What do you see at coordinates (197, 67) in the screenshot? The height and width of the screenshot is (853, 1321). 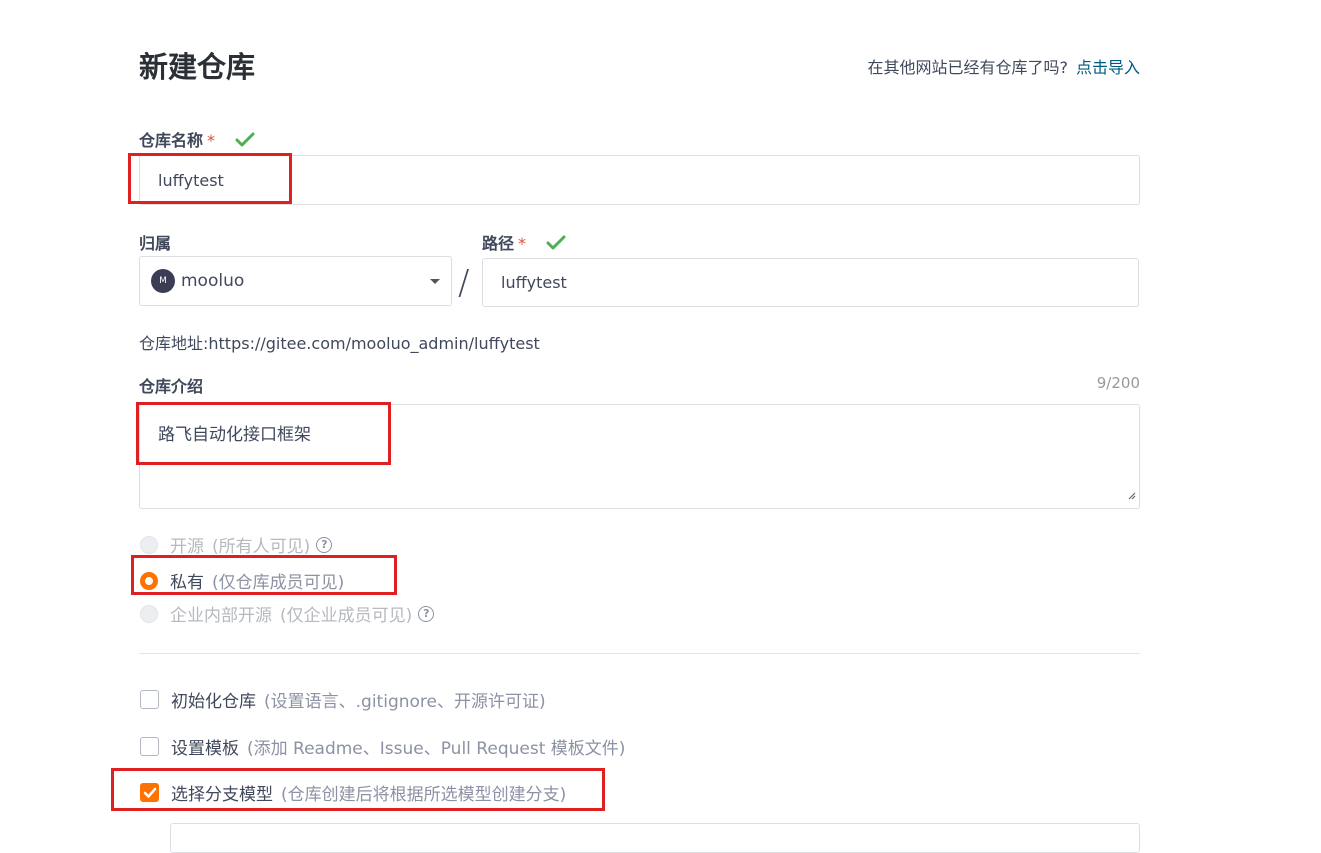 I see `page-title: 新建仓库` at bounding box center [197, 67].